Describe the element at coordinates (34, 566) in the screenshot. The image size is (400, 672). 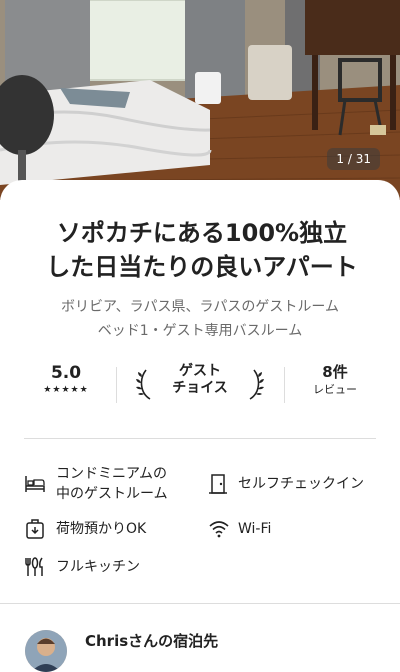
I see `kitchen-icon` at that location.